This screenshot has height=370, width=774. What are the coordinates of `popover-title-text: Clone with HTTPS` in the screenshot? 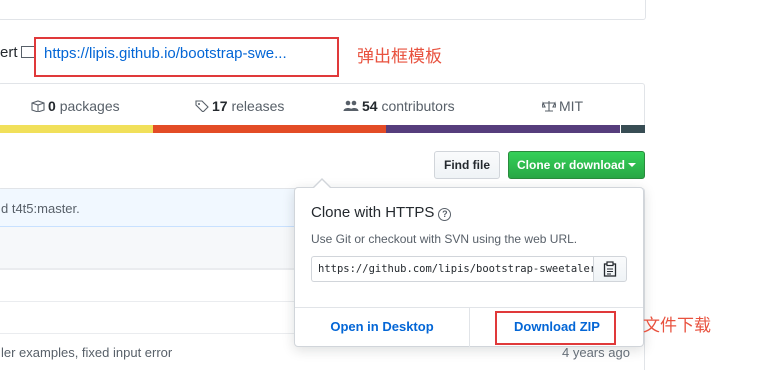 It's located at (373, 212).